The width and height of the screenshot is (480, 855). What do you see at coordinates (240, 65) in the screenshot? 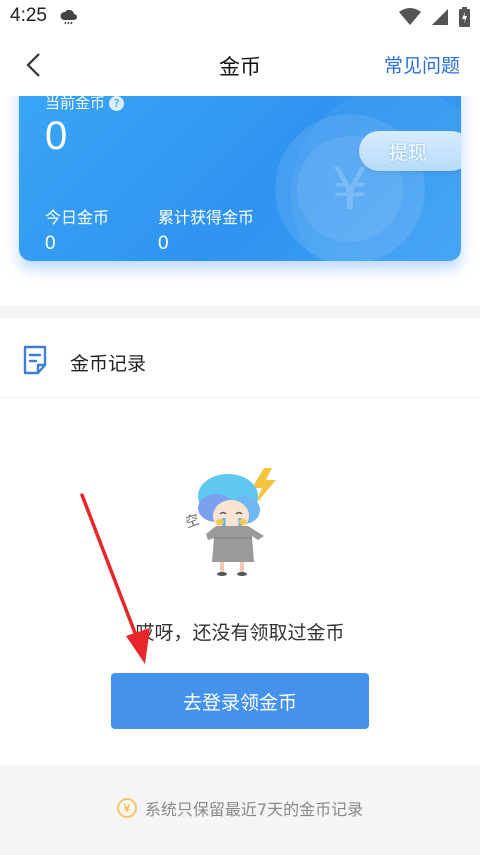
I see `nav-bar: 金币 常见问题` at bounding box center [240, 65].